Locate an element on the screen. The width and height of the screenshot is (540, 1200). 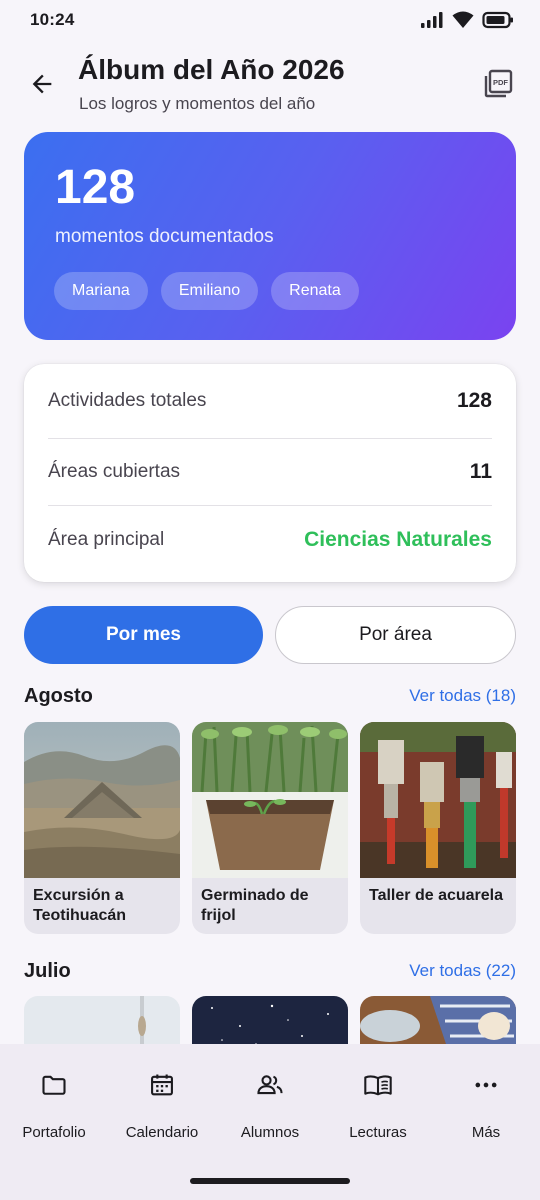
nav-label: Lecturas is located at coordinates (378, 1132).